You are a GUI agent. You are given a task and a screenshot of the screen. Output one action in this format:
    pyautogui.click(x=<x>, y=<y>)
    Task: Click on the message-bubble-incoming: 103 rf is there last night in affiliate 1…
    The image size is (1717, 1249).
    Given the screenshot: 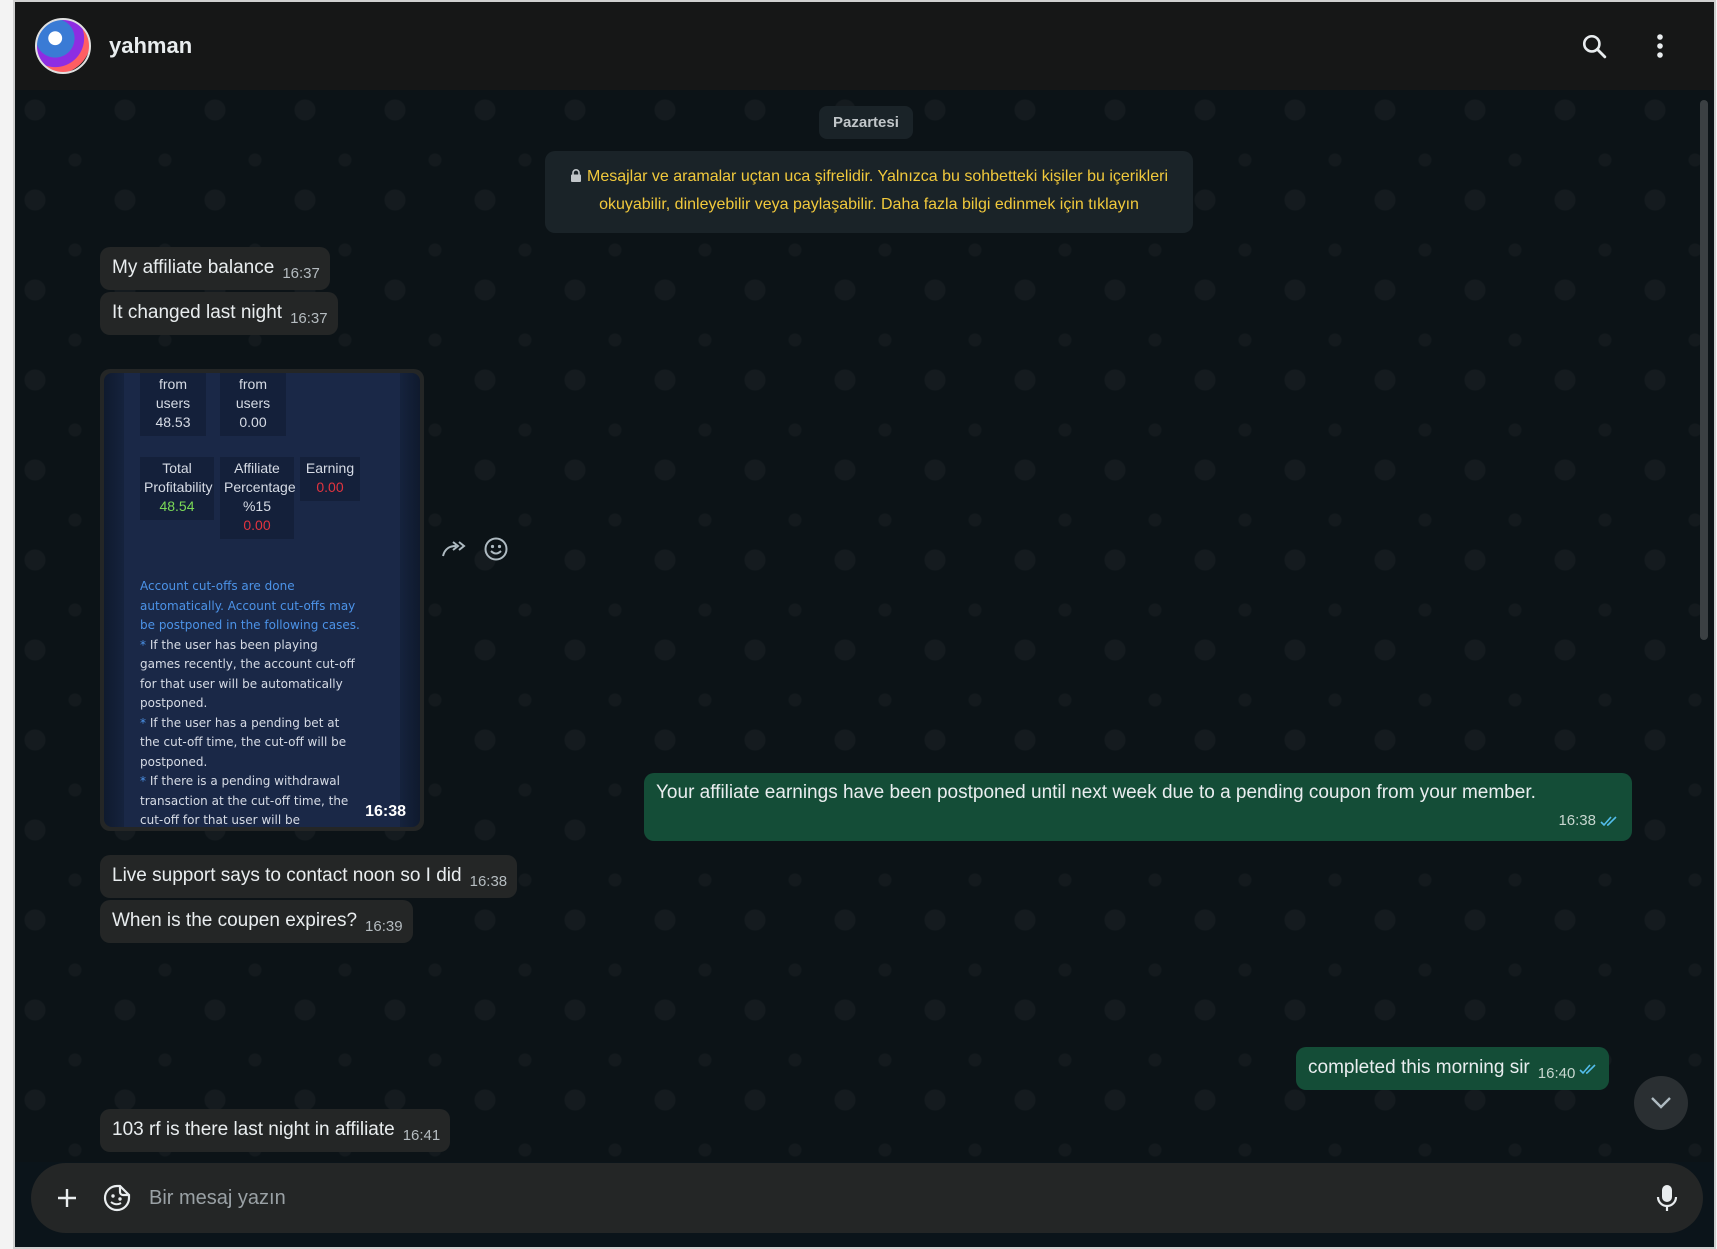 What is the action you would take?
    pyautogui.click(x=275, y=1130)
    